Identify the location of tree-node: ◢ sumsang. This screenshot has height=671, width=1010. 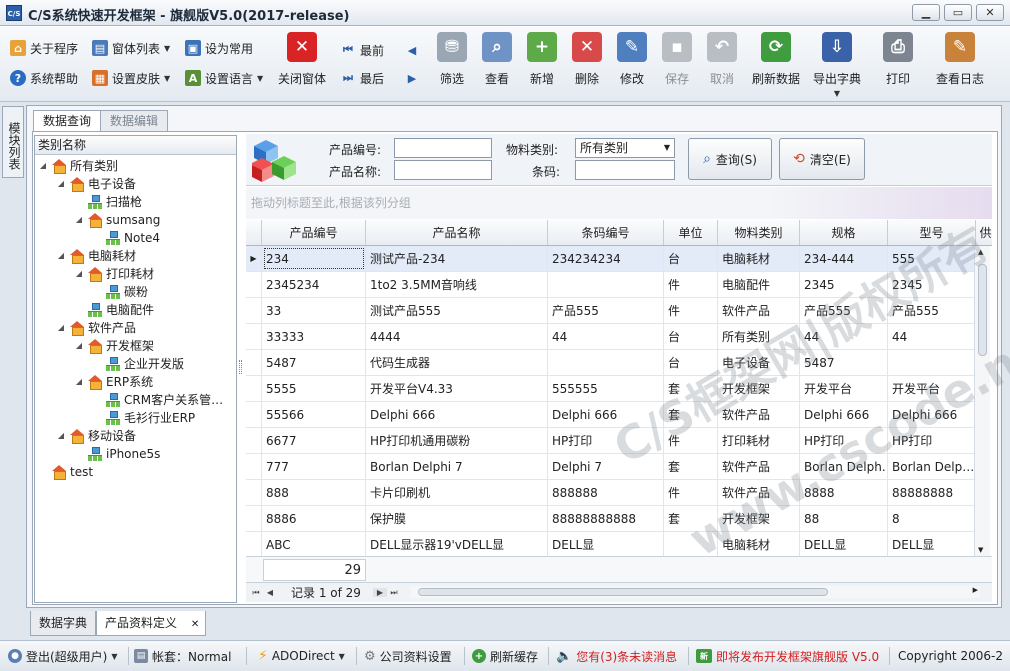
(117, 220).